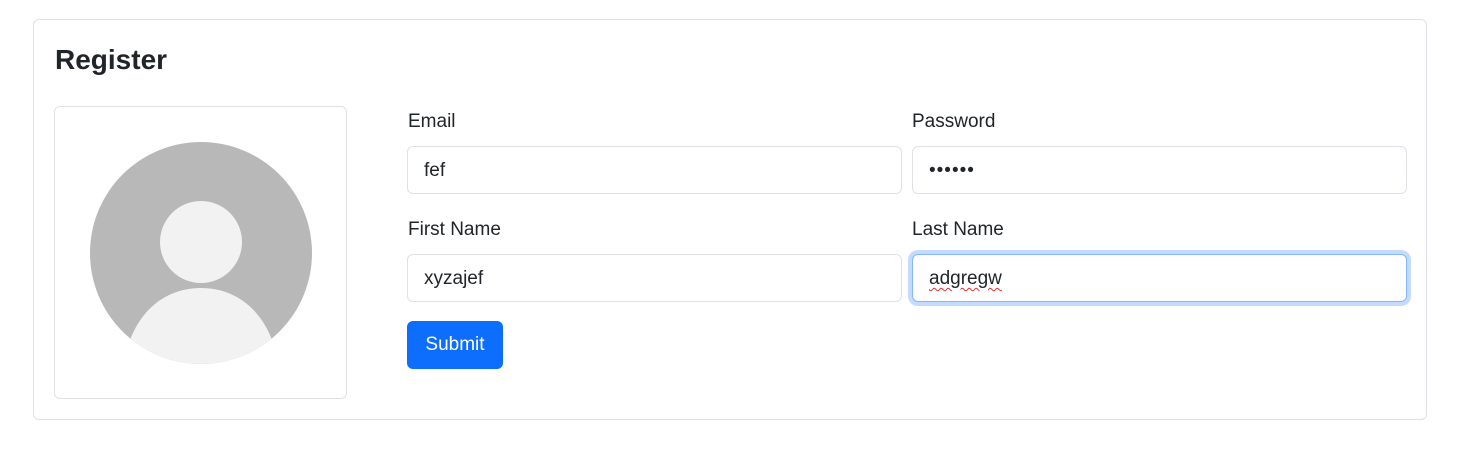 This screenshot has height=460, width=1478. Describe the element at coordinates (954, 121) in the screenshot. I see `password-label: Password` at that location.